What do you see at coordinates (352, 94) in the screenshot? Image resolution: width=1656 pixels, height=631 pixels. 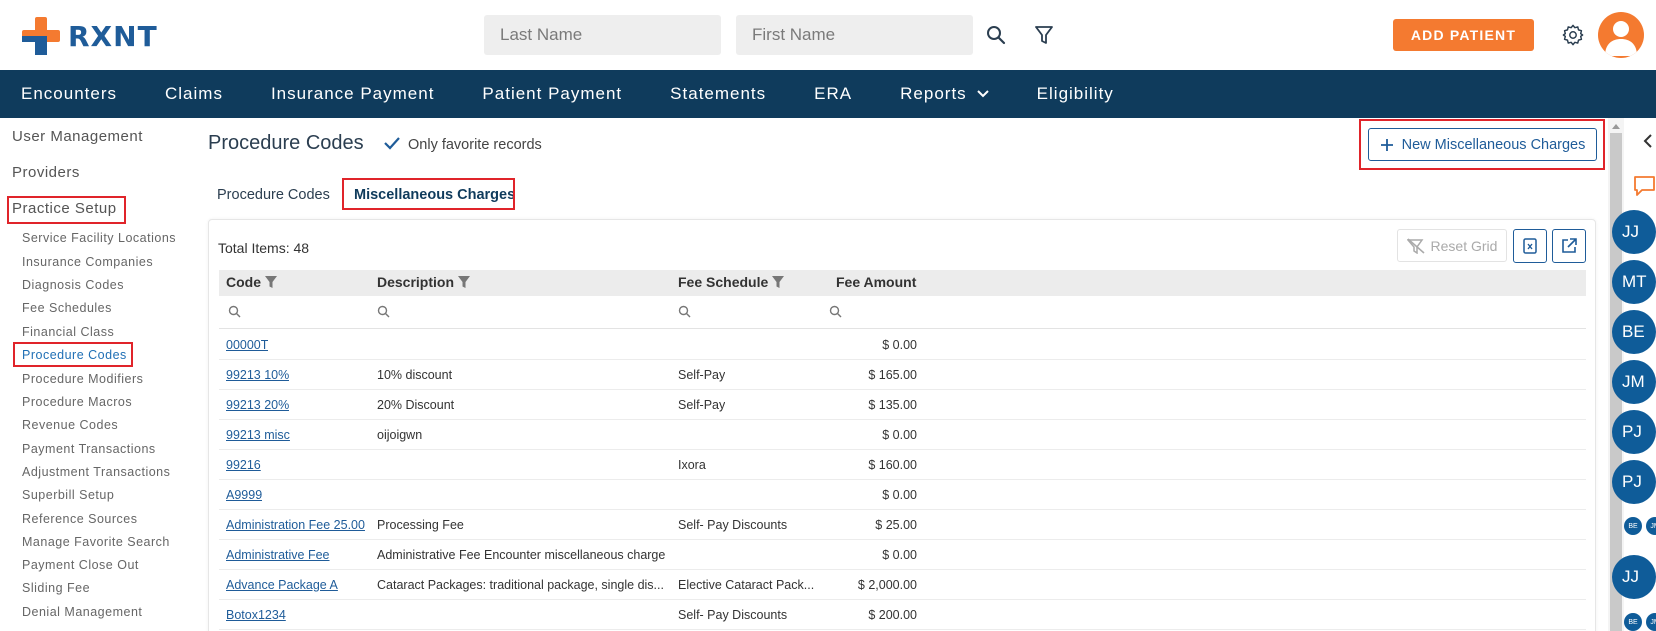 I see `nav-insurance-payment: Insurance Payment` at bounding box center [352, 94].